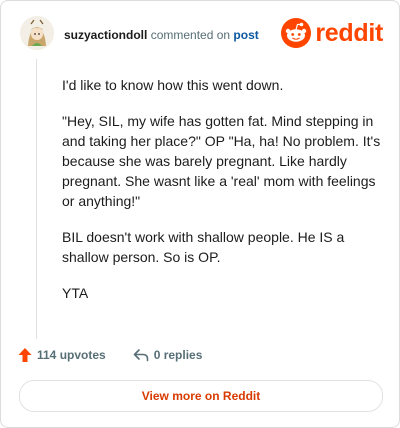  I want to click on reply-button: 0 replies, so click(168, 355).